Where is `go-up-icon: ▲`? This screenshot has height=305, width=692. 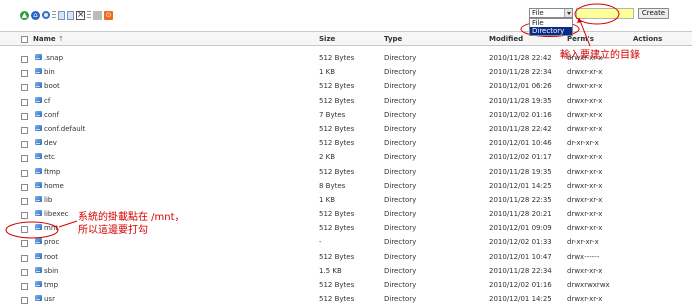 go-up-icon: ▲ is located at coordinates (24, 15).